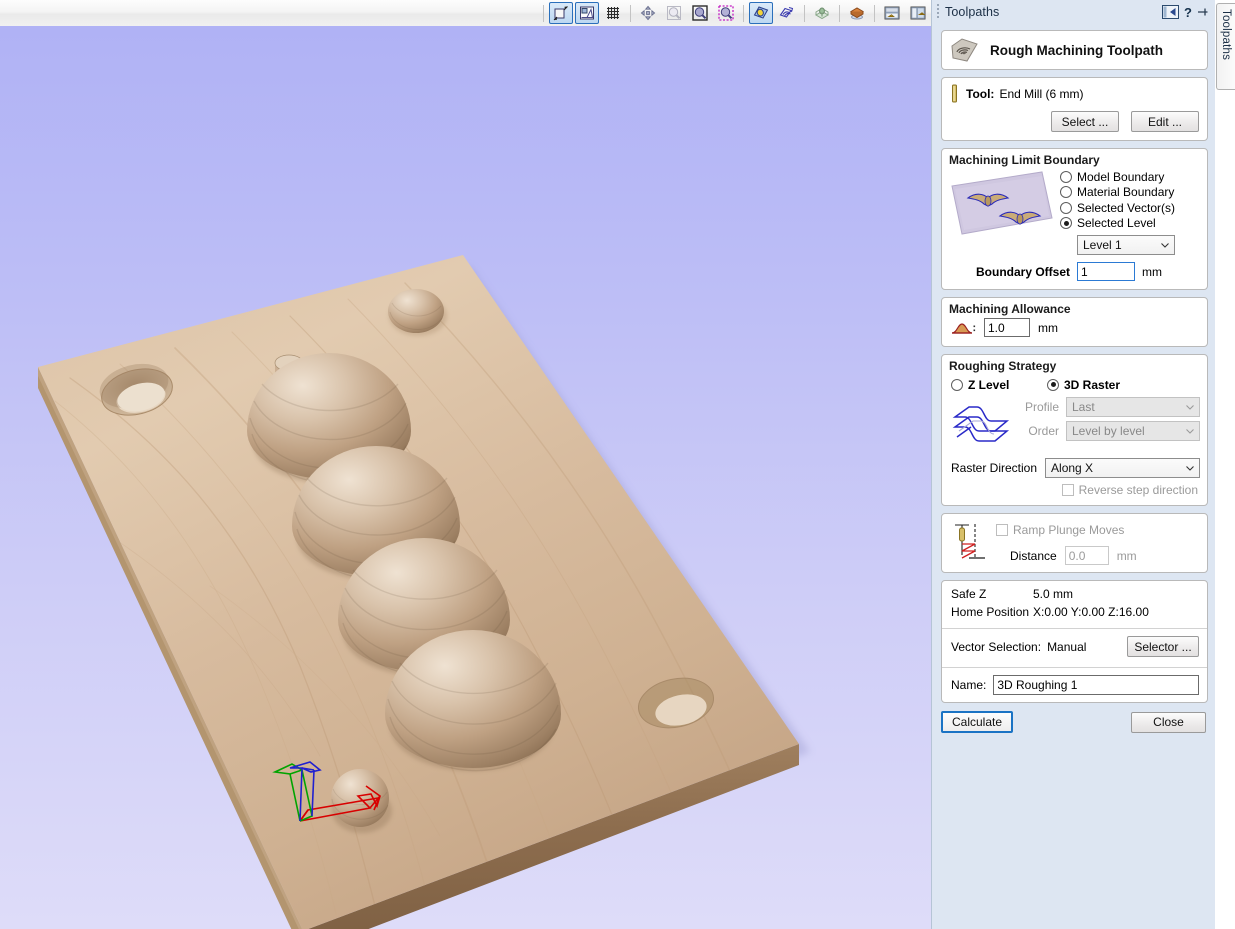 This screenshot has width=1235, height=929. I want to click on ramp-distance-units: mm, so click(1126, 555).